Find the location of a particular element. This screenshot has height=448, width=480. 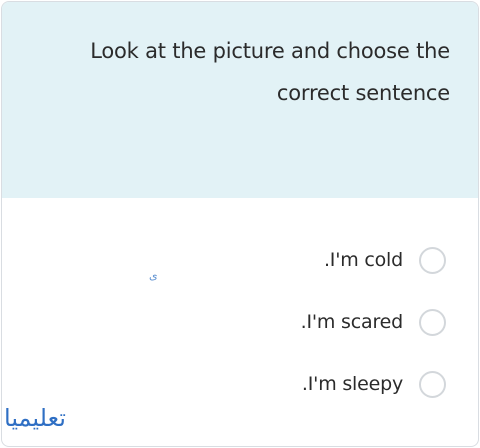

small-mark: ﻯ is located at coordinates (153, 275).